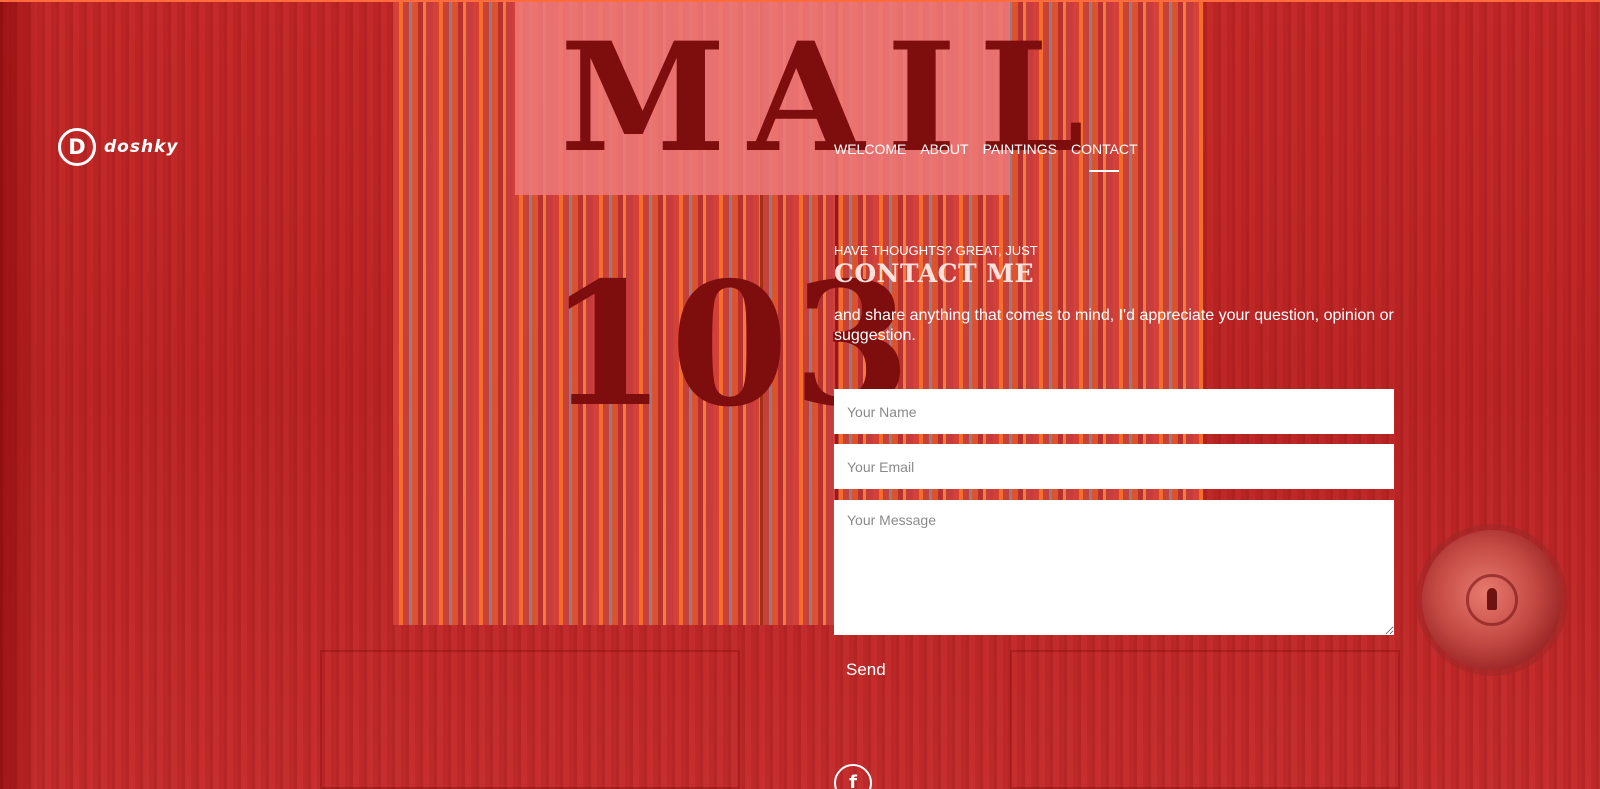  What do you see at coordinates (1114, 411) in the screenshot?
I see `name-field` at bounding box center [1114, 411].